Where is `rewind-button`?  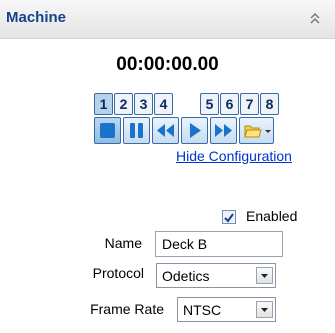
rewind-button is located at coordinates (165, 130).